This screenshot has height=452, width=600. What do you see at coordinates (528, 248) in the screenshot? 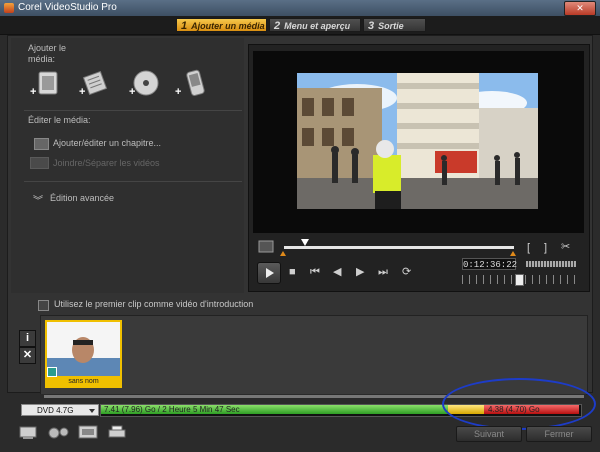
I see `mark-in-button: [` at bounding box center [528, 248].